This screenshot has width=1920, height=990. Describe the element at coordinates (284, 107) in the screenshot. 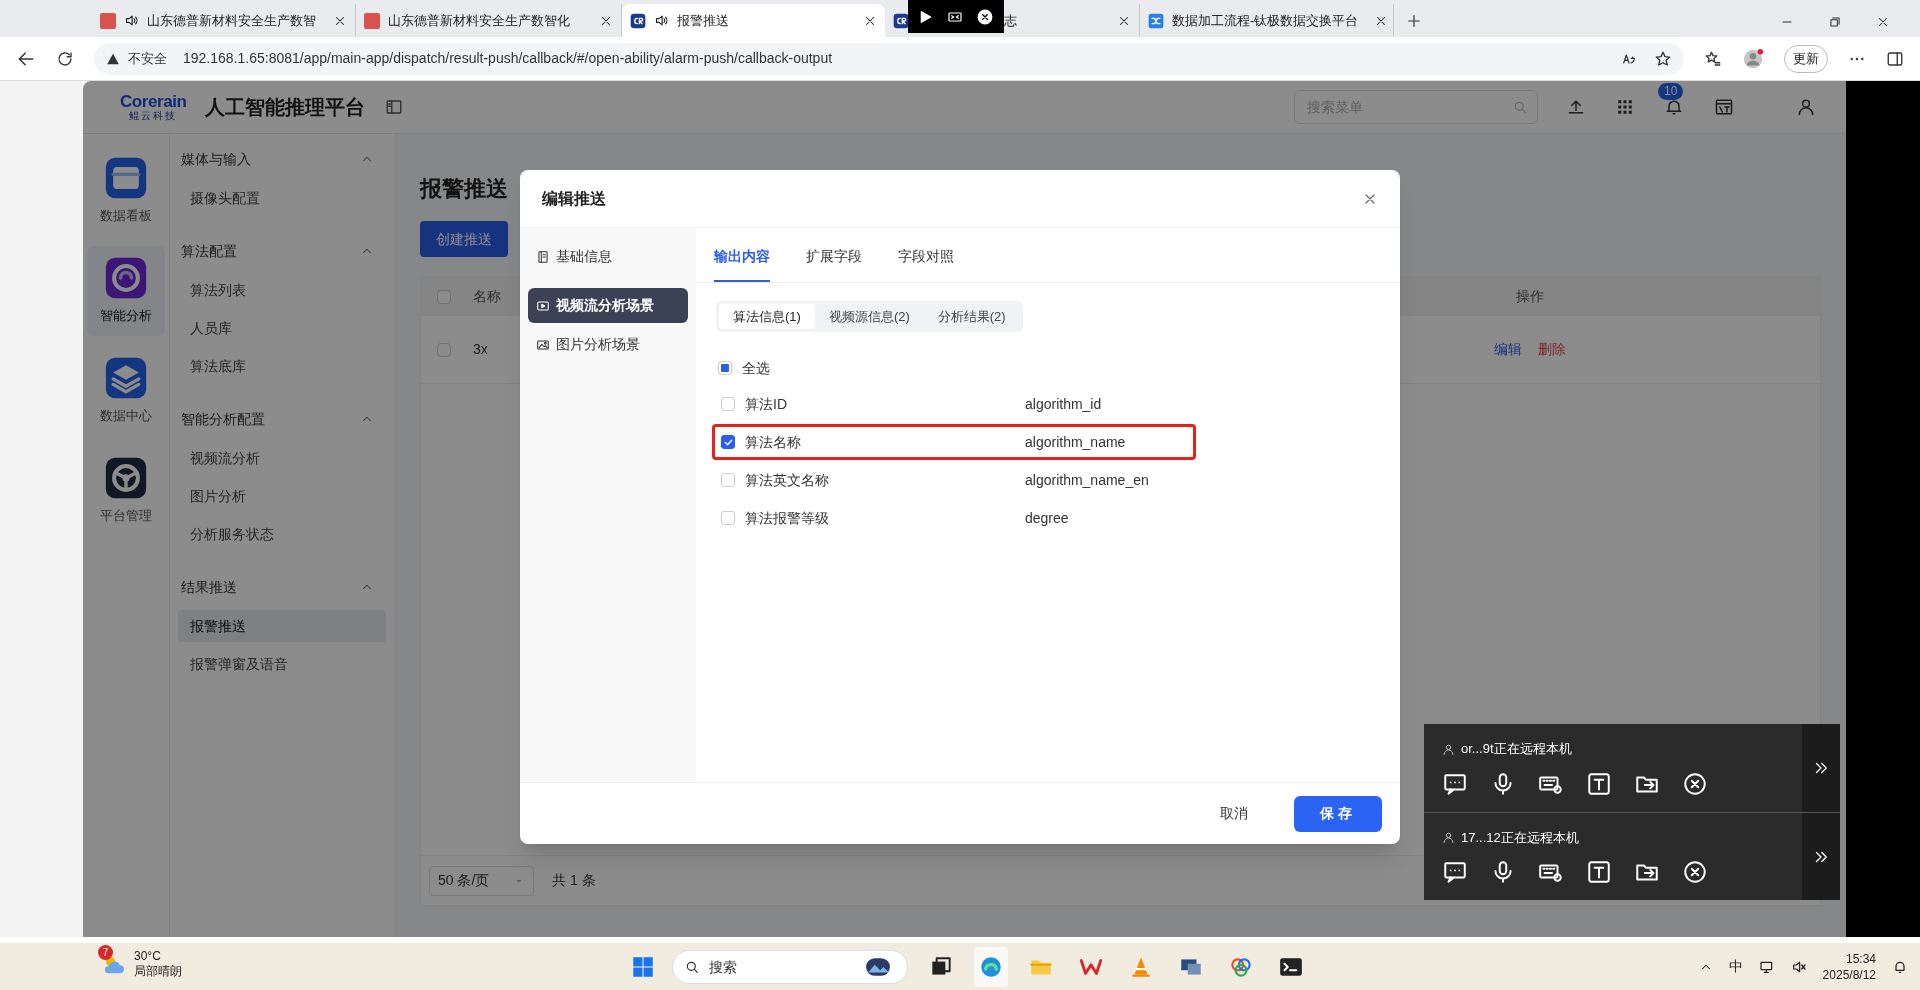

I see `app-title: 人工智能推理平台` at that location.